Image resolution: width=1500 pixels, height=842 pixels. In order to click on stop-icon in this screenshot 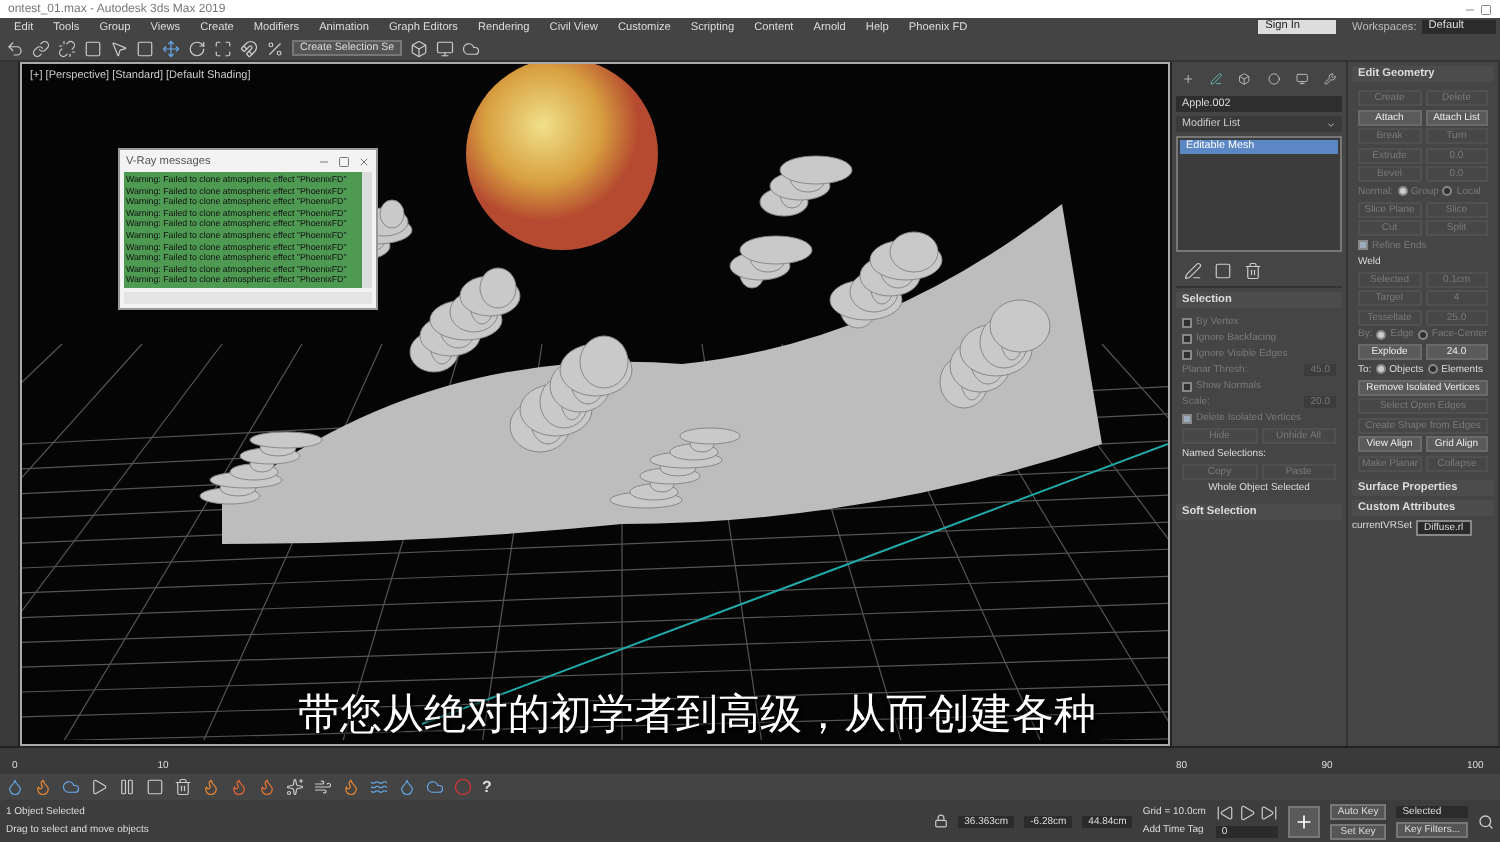, I will do `click(155, 787)`.